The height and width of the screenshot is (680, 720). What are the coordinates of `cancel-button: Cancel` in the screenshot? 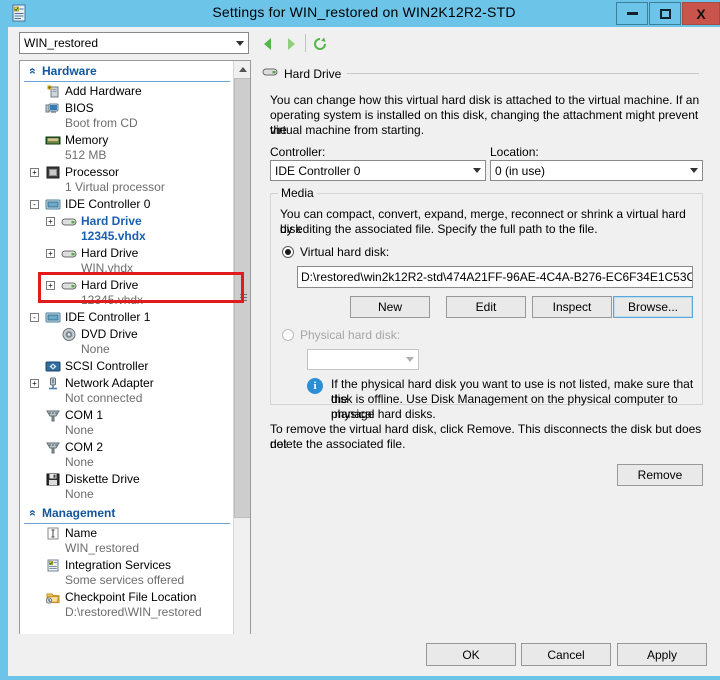 It's located at (566, 654).